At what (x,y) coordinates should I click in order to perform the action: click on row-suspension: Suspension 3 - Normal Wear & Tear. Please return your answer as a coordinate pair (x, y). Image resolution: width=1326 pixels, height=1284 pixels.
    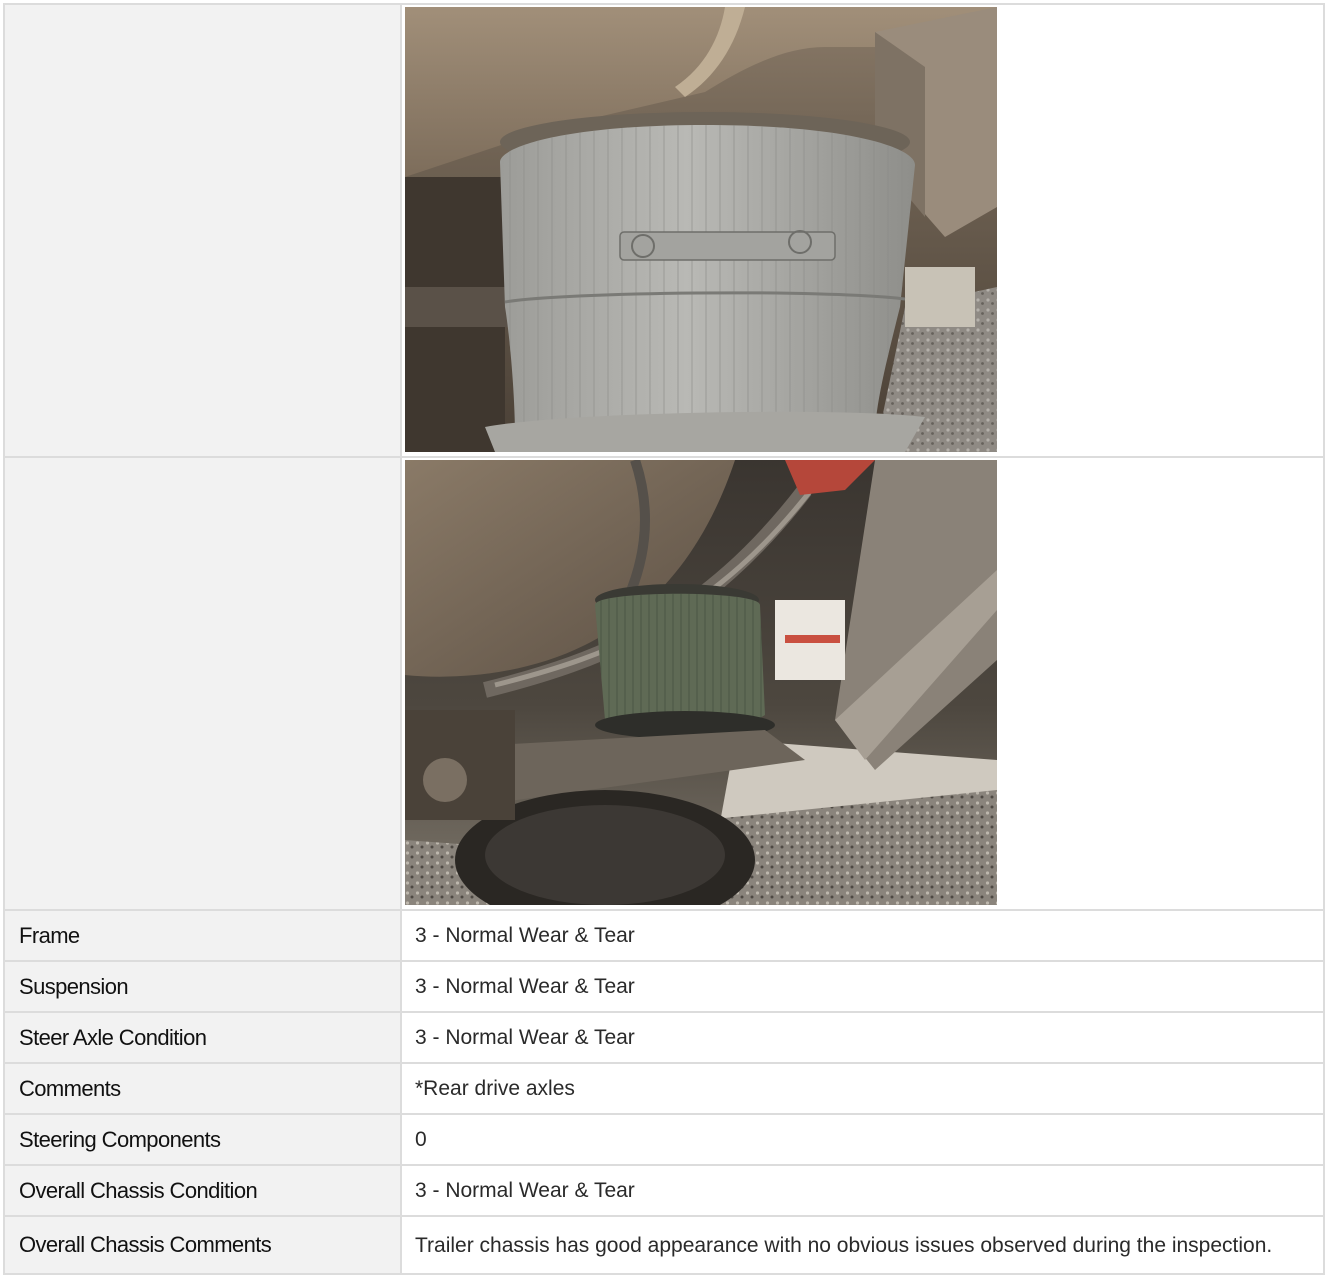
    Looking at the image, I should click on (664, 986).